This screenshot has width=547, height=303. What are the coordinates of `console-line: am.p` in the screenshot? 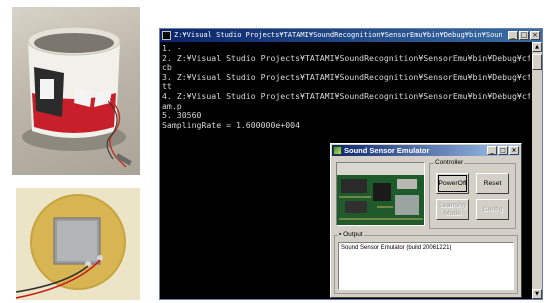 It's located at (172, 105).